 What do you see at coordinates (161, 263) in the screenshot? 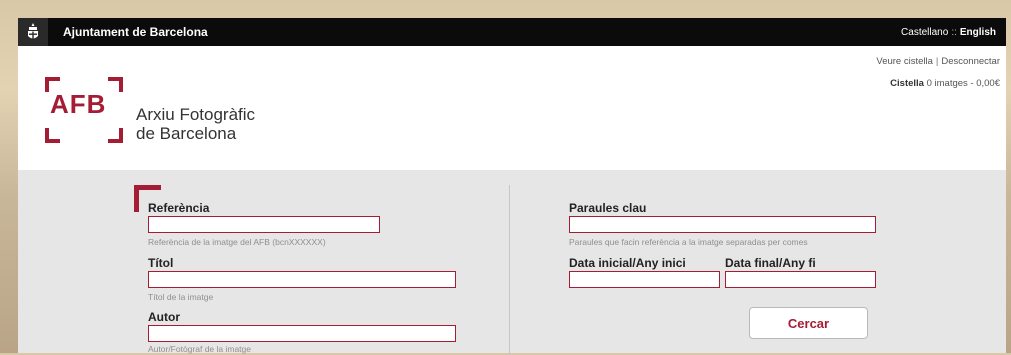
I see `titol-label: Títol` at bounding box center [161, 263].